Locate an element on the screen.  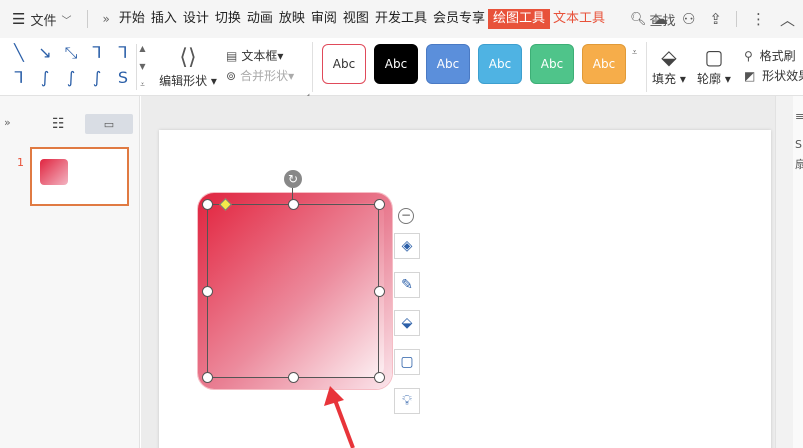
textbox-button: ▤ 文本框 ▾ is located at coordinates (260, 56).